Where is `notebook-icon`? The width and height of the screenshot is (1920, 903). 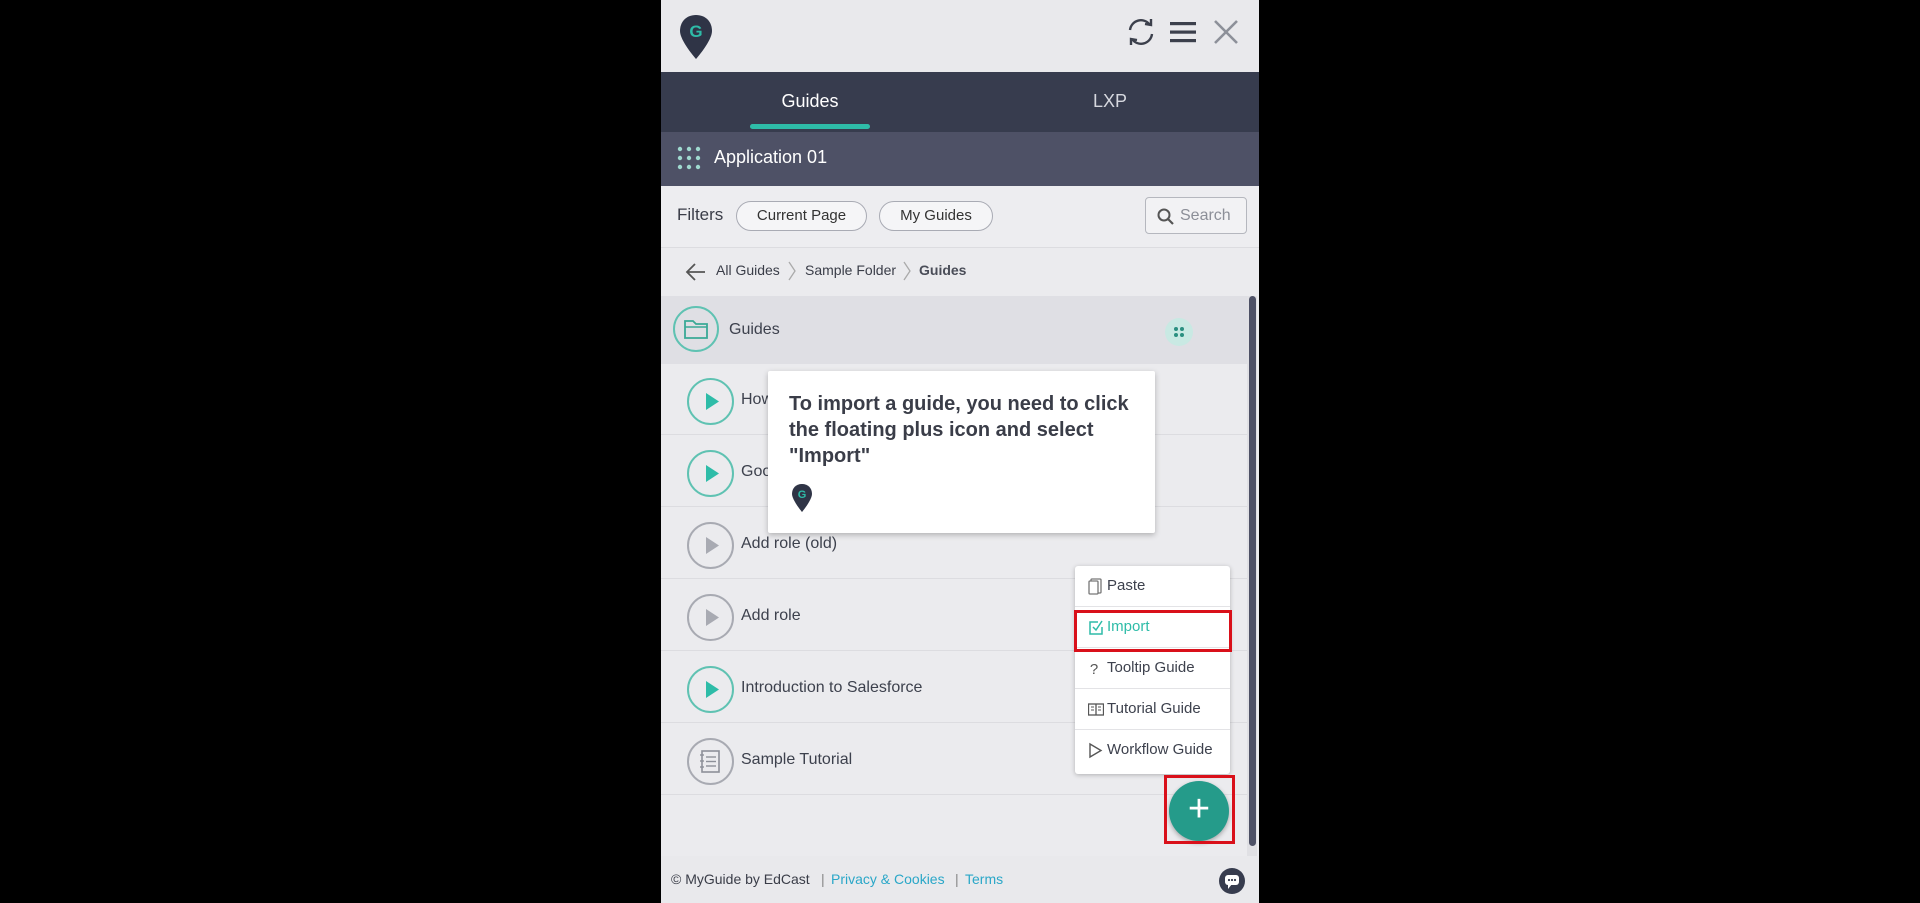 notebook-icon is located at coordinates (710, 761).